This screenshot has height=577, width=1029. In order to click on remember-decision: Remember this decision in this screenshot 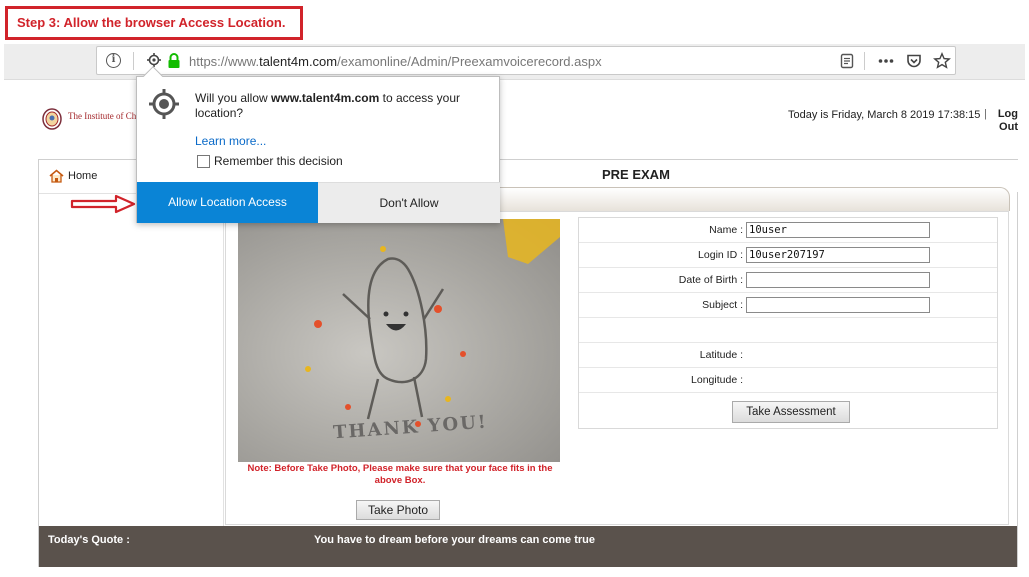, I will do `click(270, 161)`.